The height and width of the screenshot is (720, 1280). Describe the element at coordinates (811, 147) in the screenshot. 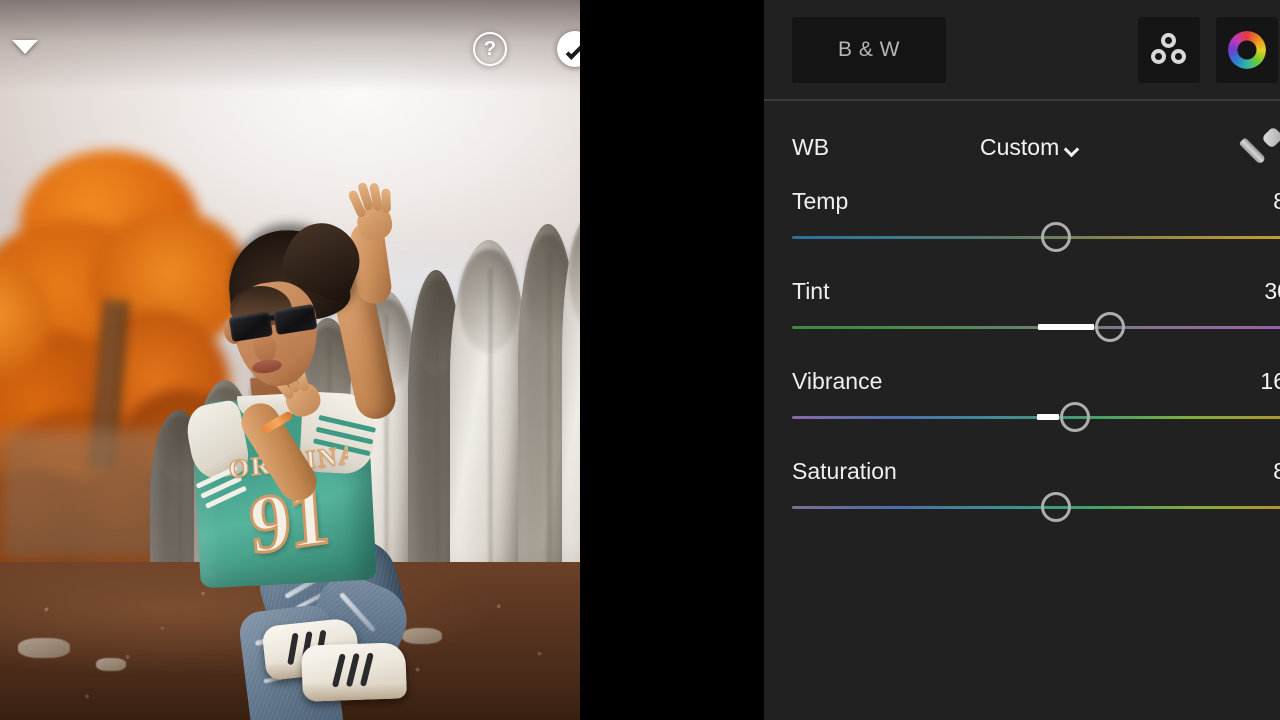

I see `wb-label: WB` at that location.